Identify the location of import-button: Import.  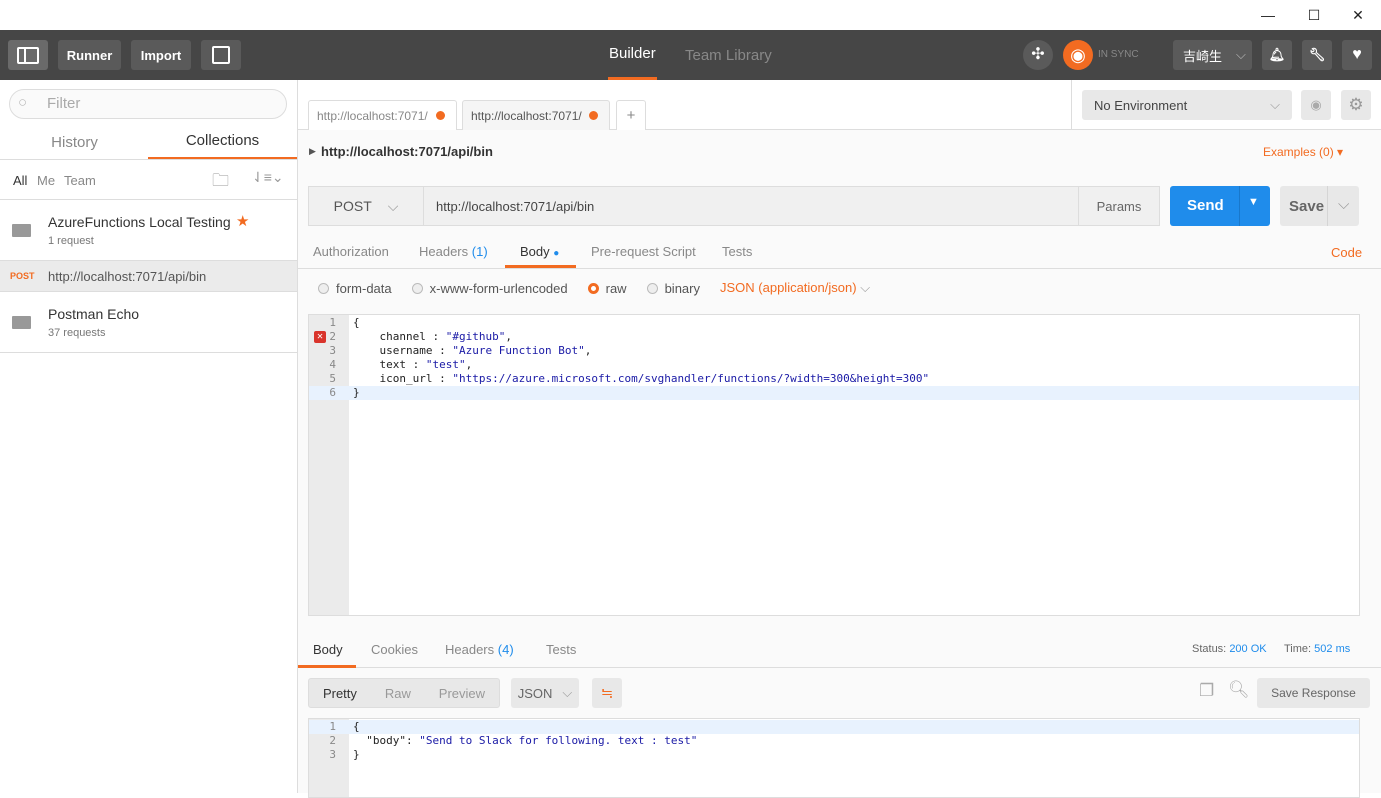
(161, 55).